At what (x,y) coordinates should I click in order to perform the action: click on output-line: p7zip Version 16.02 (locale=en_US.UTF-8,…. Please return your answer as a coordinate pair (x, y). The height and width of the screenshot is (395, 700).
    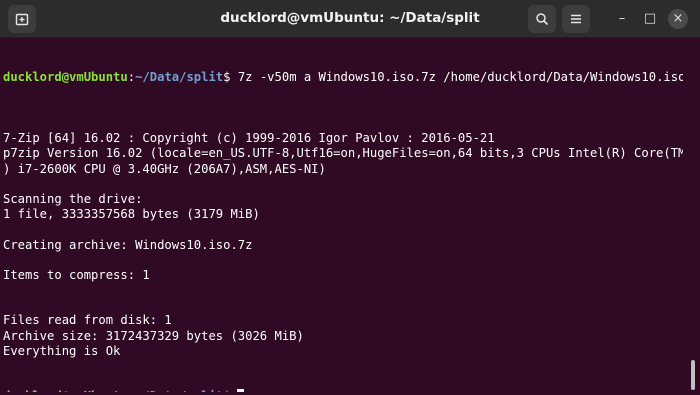
    Looking at the image, I should click on (343, 153).